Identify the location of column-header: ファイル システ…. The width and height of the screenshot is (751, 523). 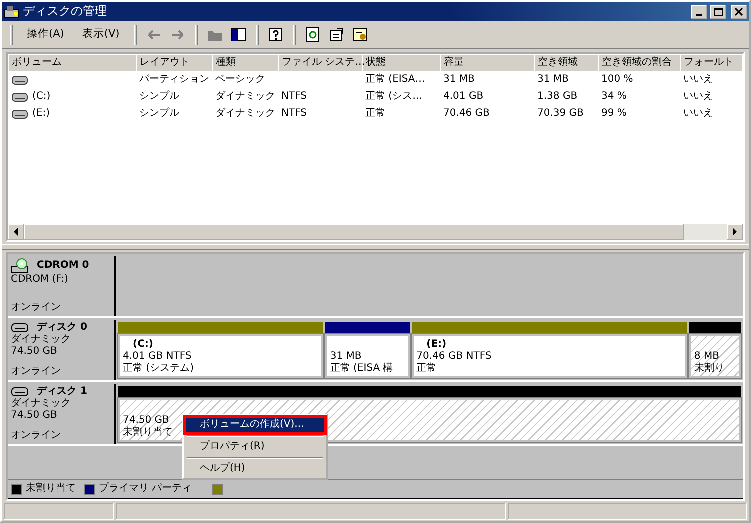
(320, 63).